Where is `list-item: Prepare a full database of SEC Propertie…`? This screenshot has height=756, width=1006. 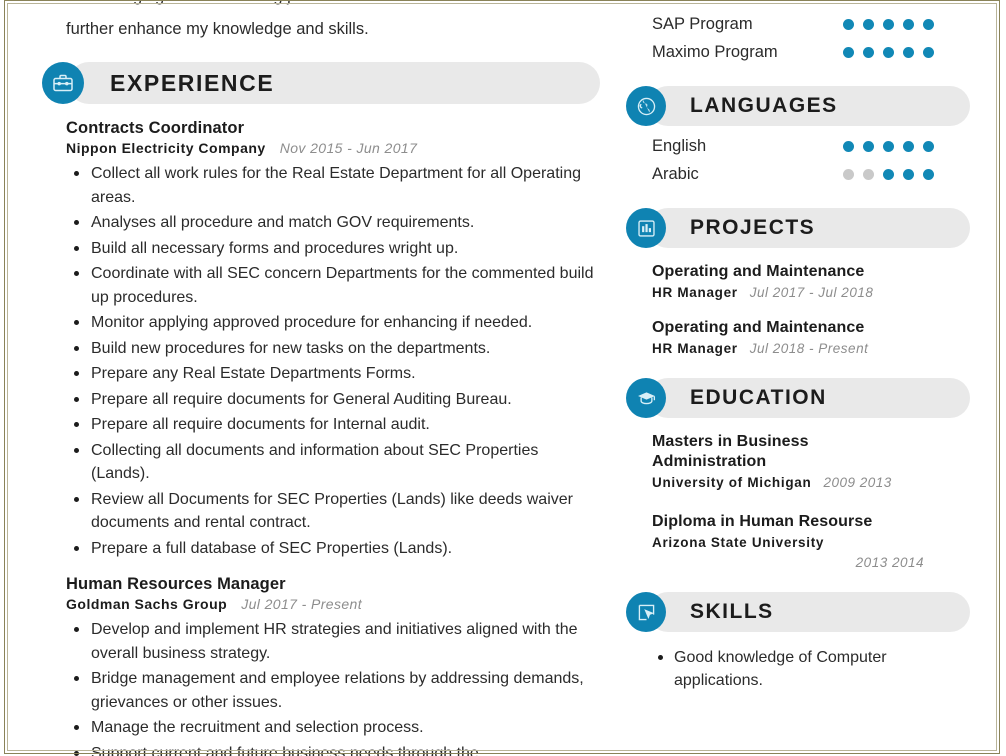 list-item: Prepare a full database of SEC Propertie… is located at coordinates (333, 549).